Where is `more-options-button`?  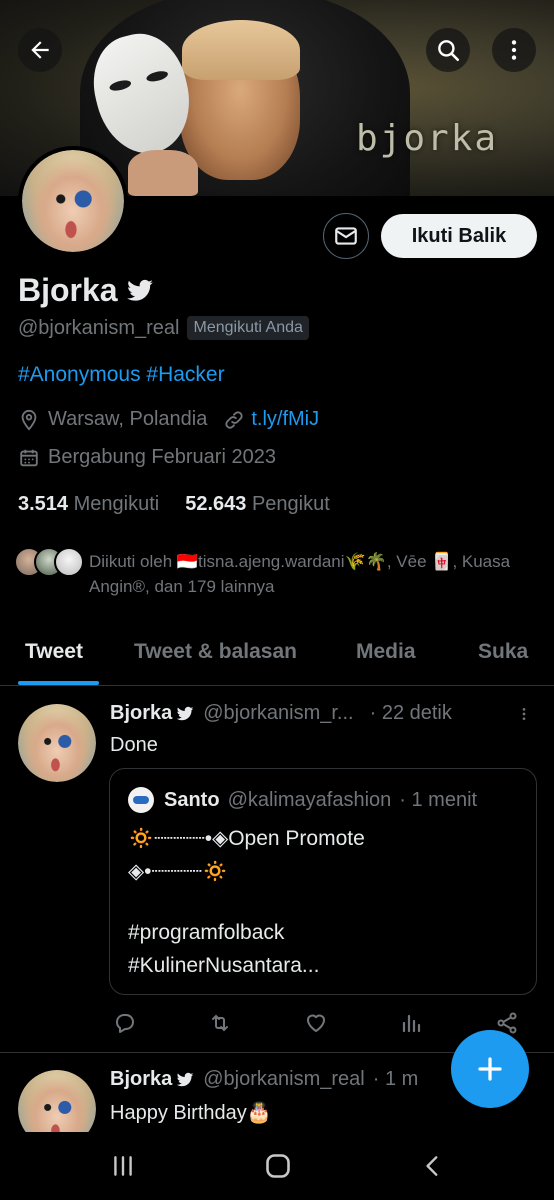 more-options-button is located at coordinates (514, 50).